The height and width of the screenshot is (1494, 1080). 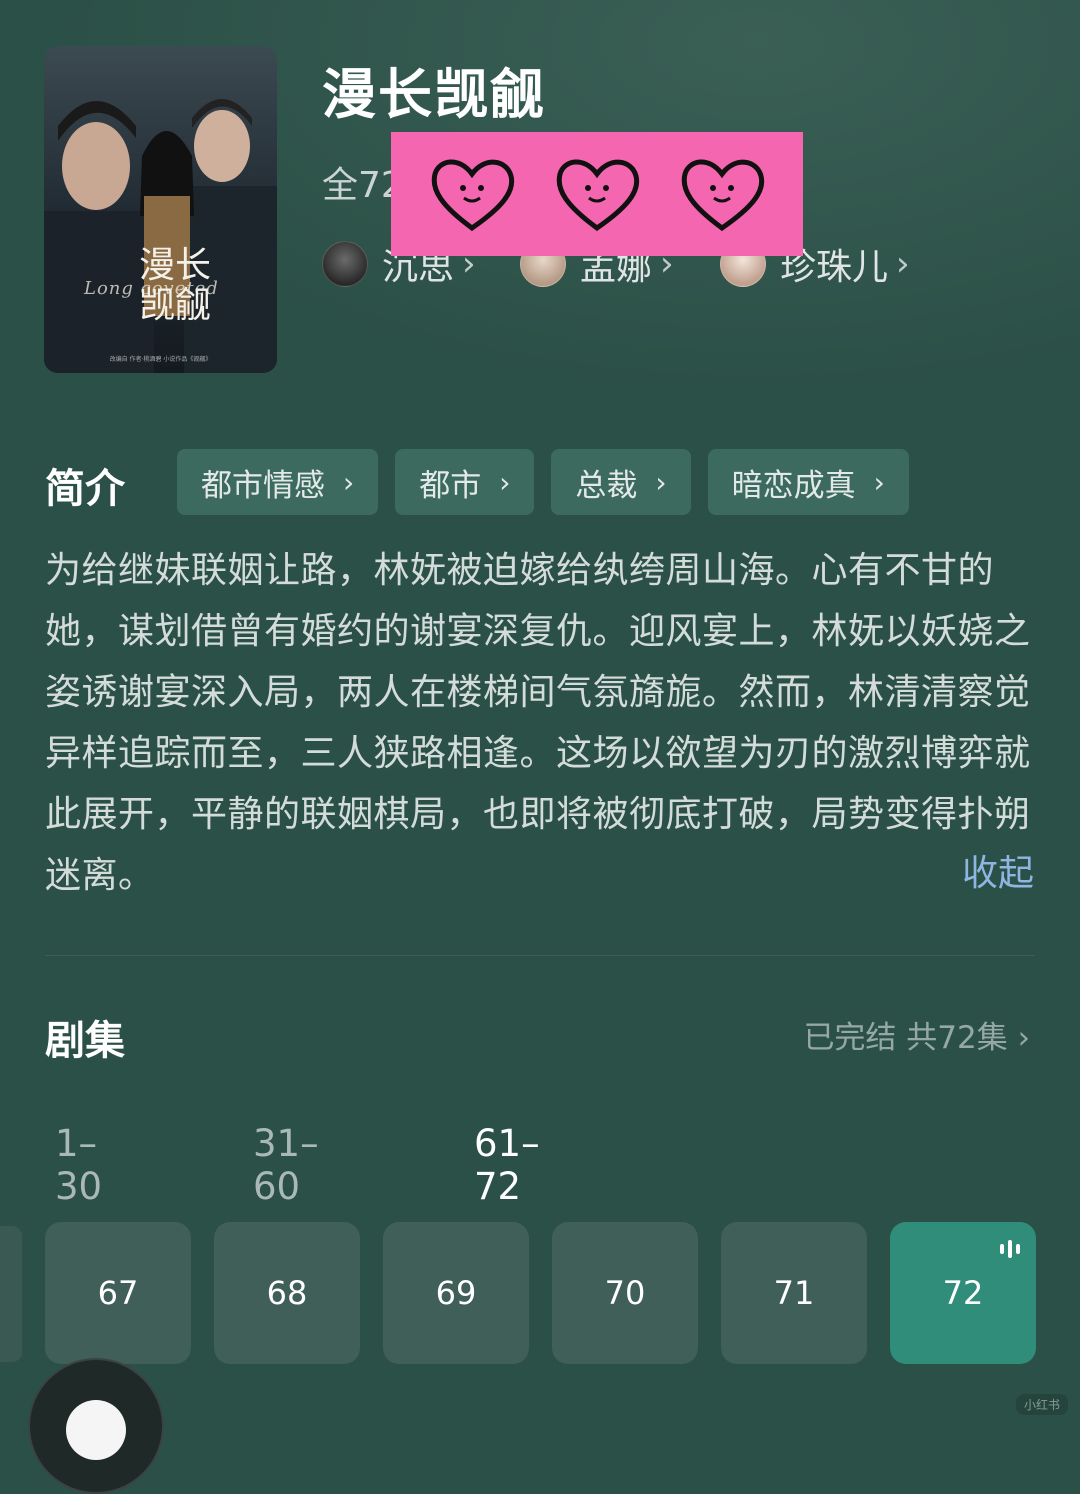 What do you see at coordinates (11, 1294) in the screenshot?
I see `episode-scroll-edge` at bounding box center [11, 1294].